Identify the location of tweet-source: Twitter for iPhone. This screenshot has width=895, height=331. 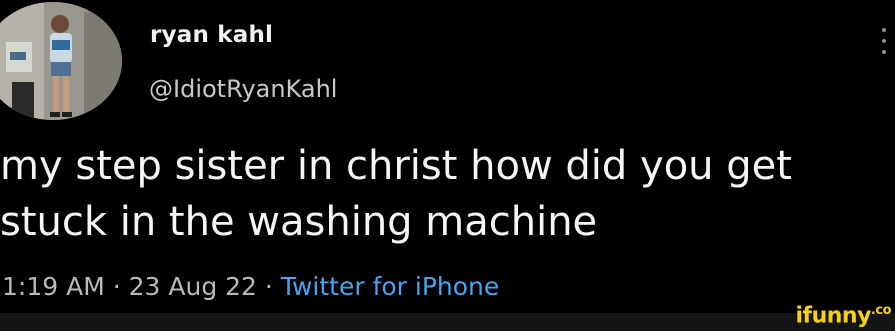
(390, 286).